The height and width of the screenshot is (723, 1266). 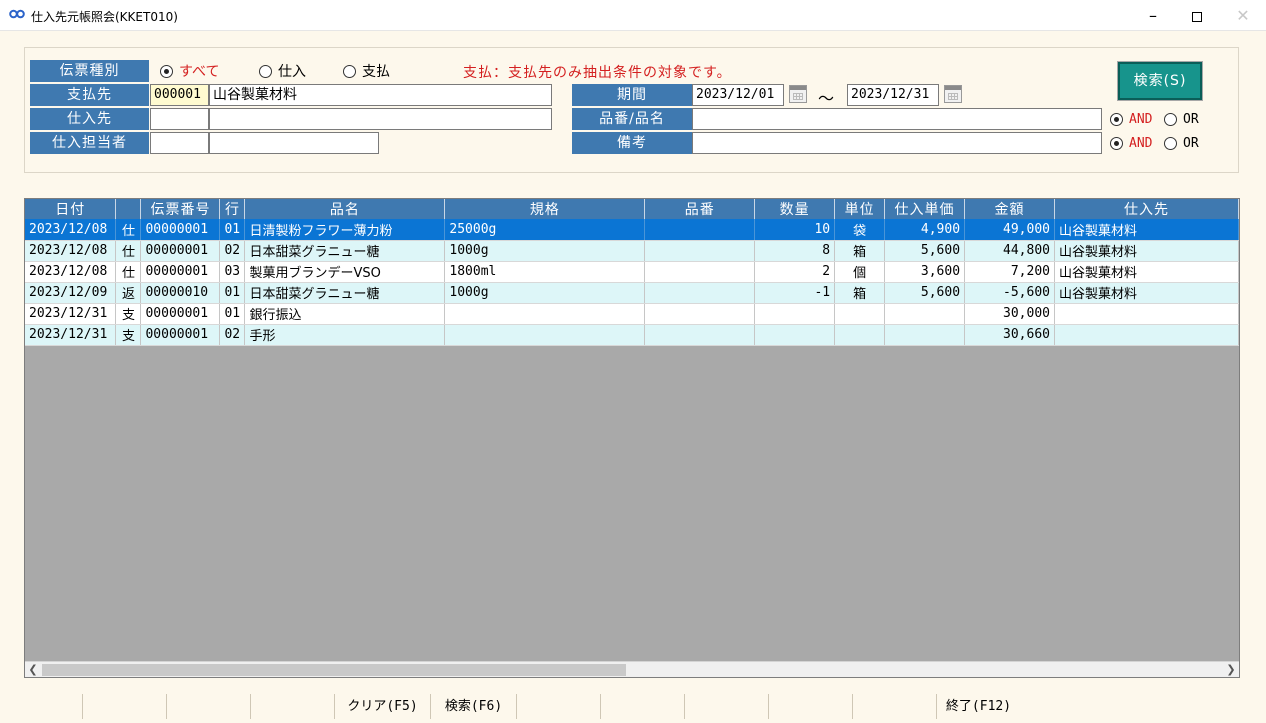 What do you see at coordinates (380, 95) in the screenshot?
I see `shiharaisaki-name-field: 山谷製菓材料` at bounding box center [380, 95].